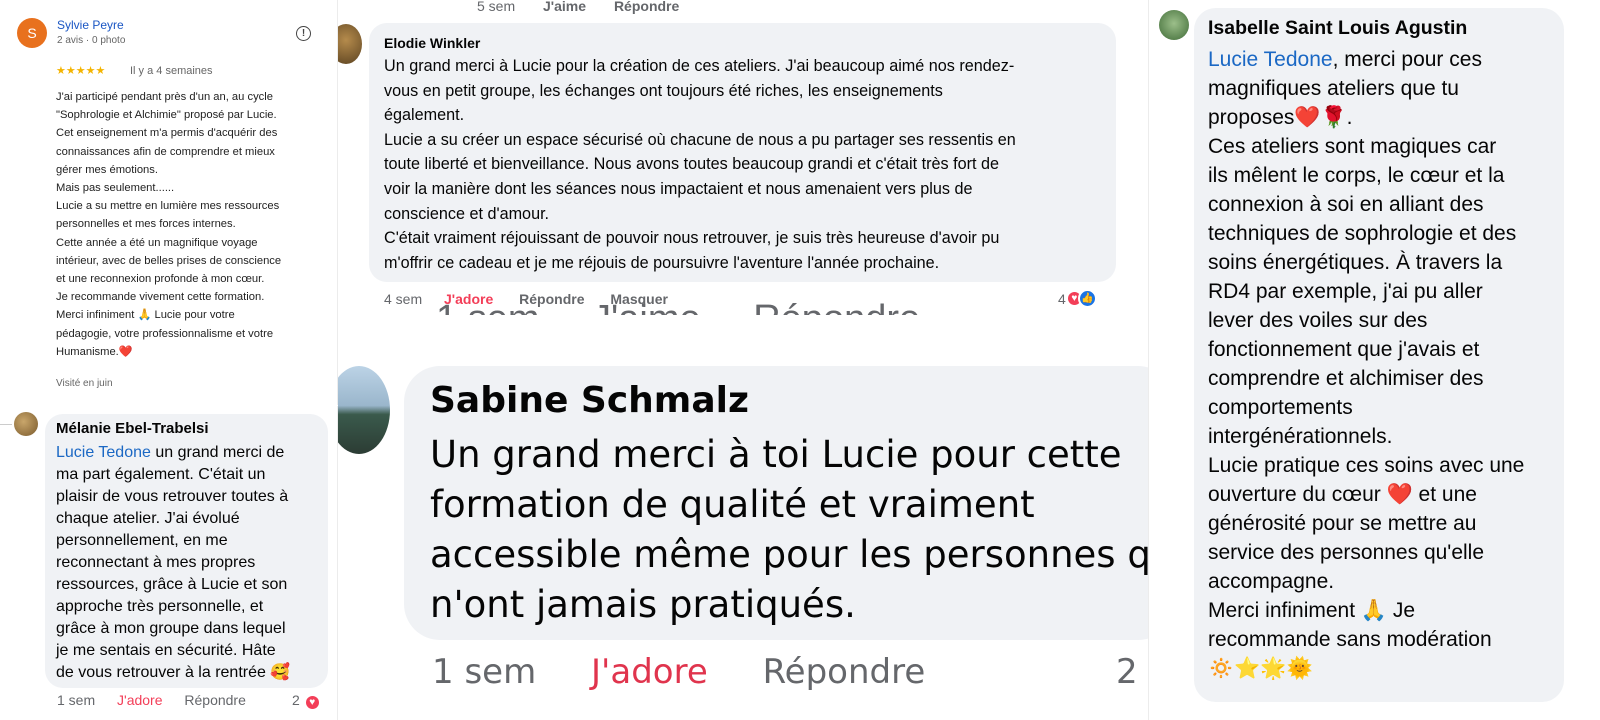 The width and height of the screenshot is (1600, 720). I want to click on comment-line: recommande sans modération, so click(1350, 639).